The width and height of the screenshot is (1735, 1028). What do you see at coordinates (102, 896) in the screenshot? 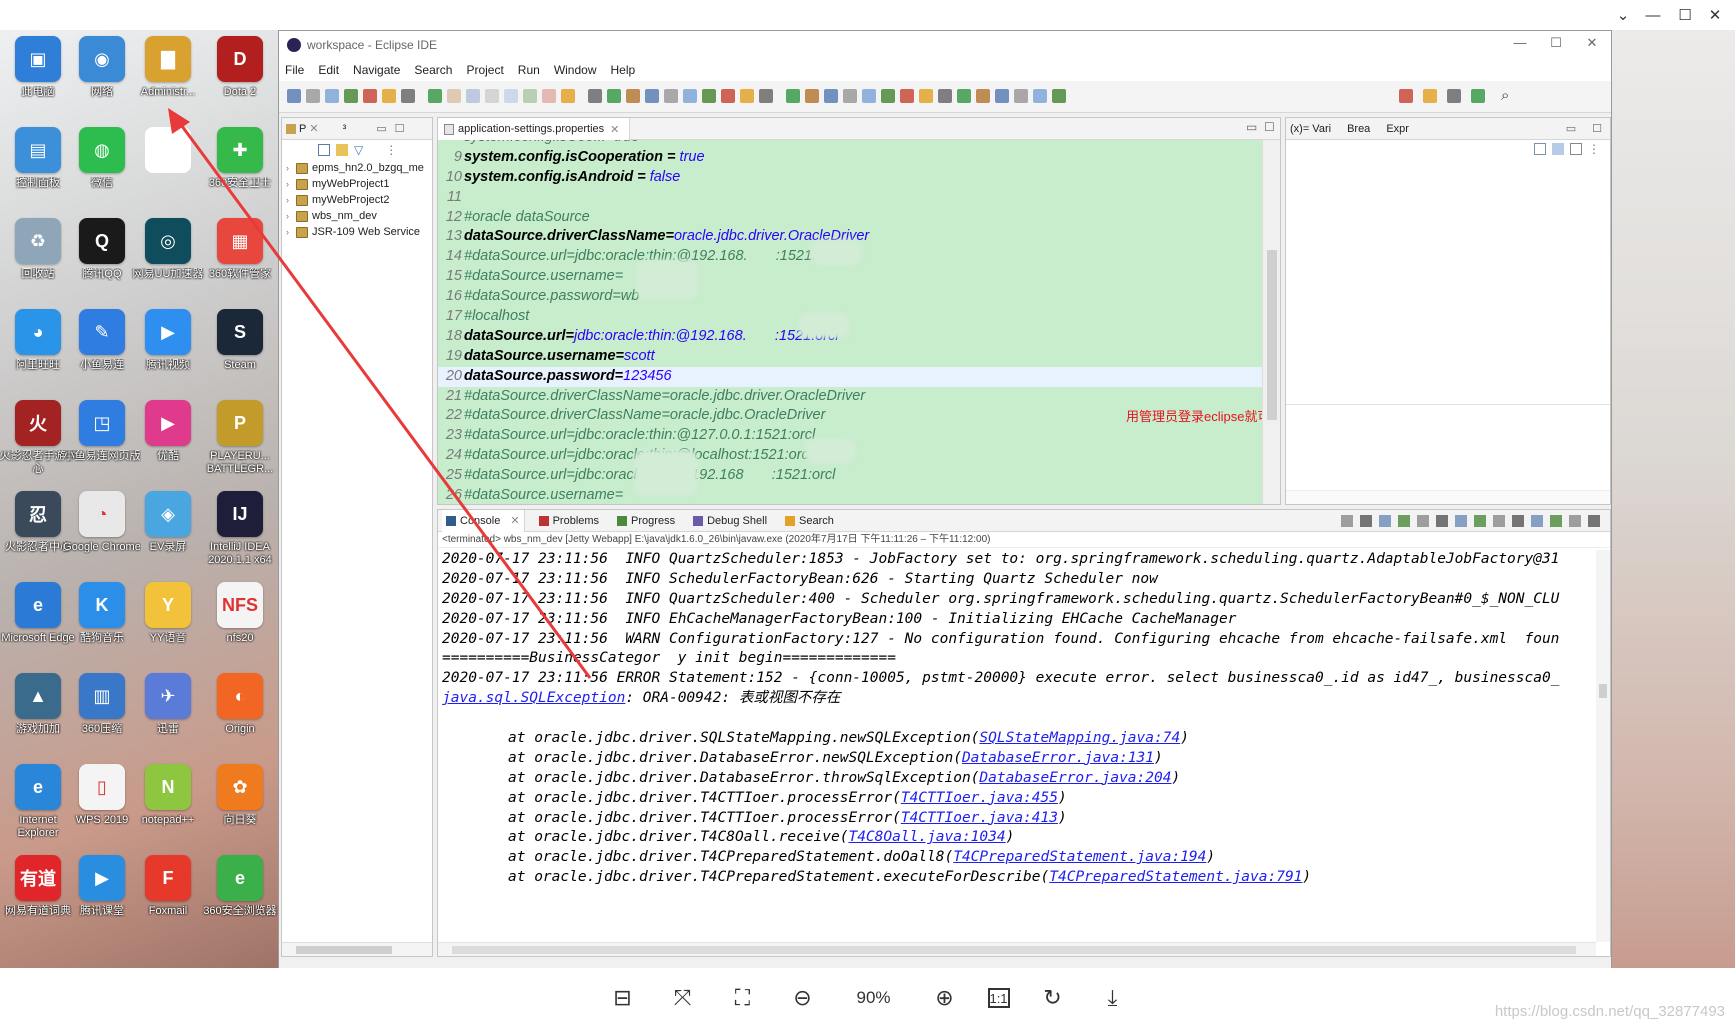
I see `desktop-icon: ▶ 腾讯课堂` at bounding box center [102, 896].